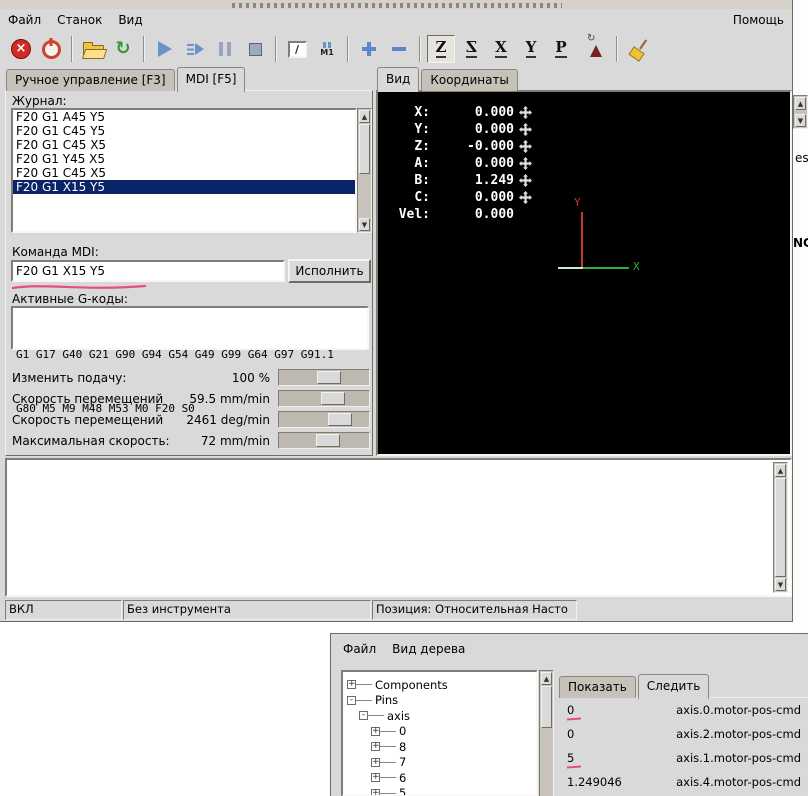 Image resolution: width=808 pixels, height=796 pixels. I want to click on watch-row: 0 axis.2.motor-pos-cmd, so click(683, 734).